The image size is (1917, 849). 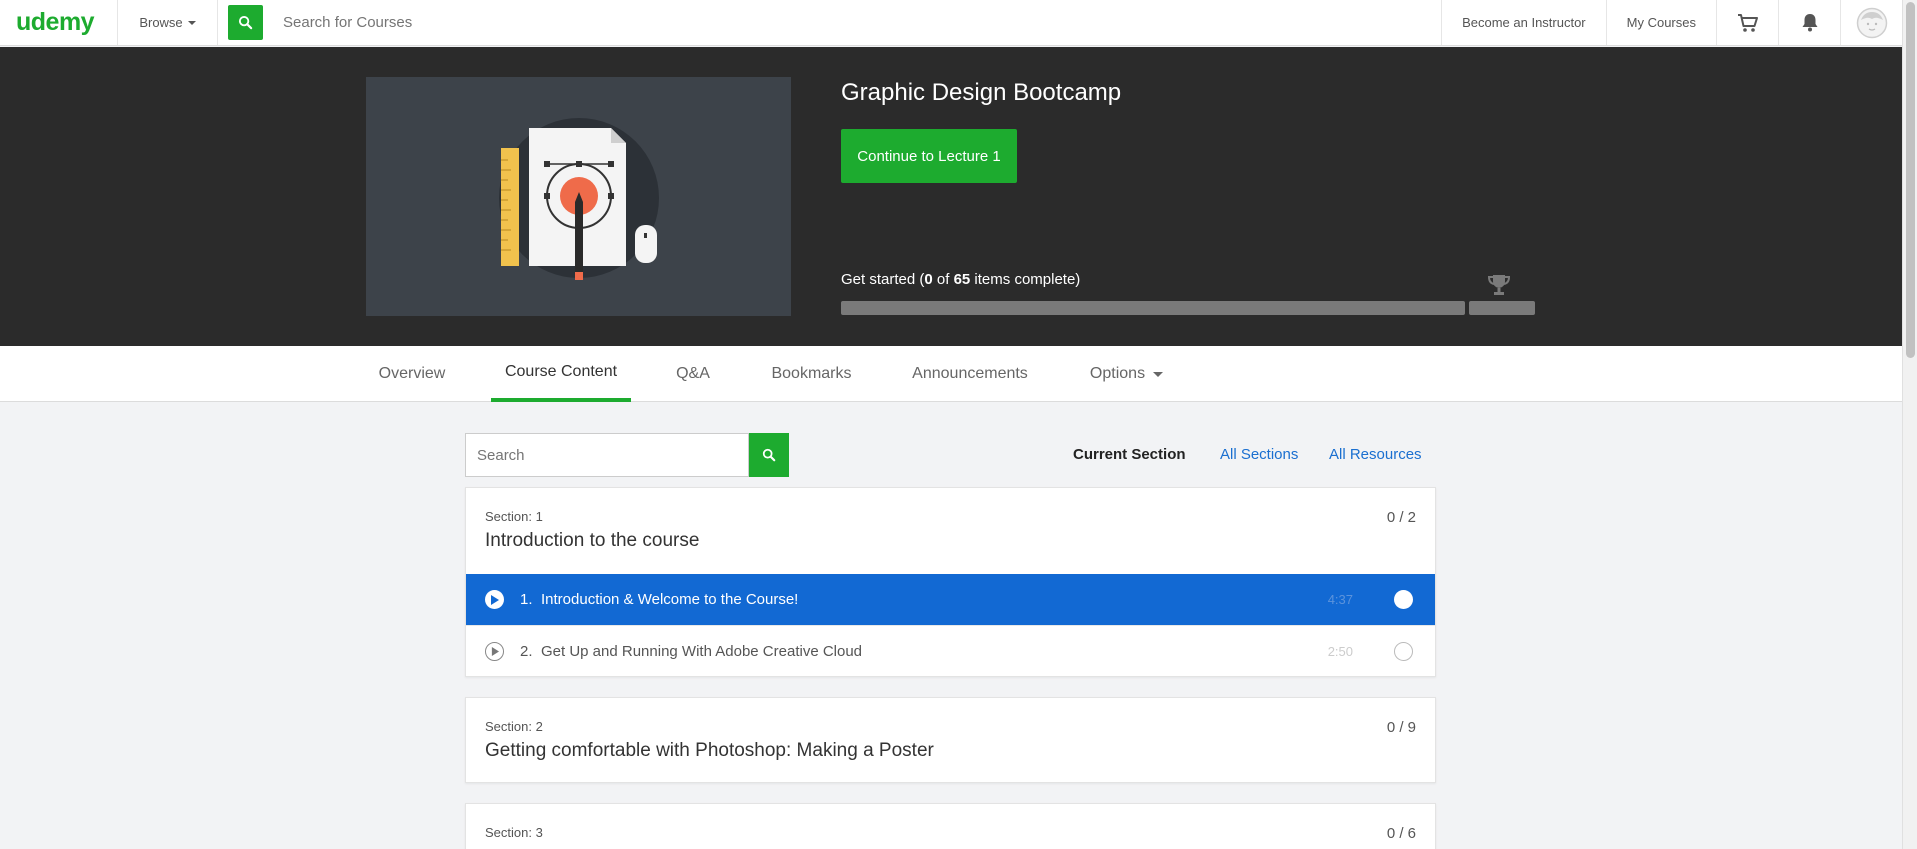 I want to click on course-title: Graphic Design Bootcamp, so click(x=981, y=92).